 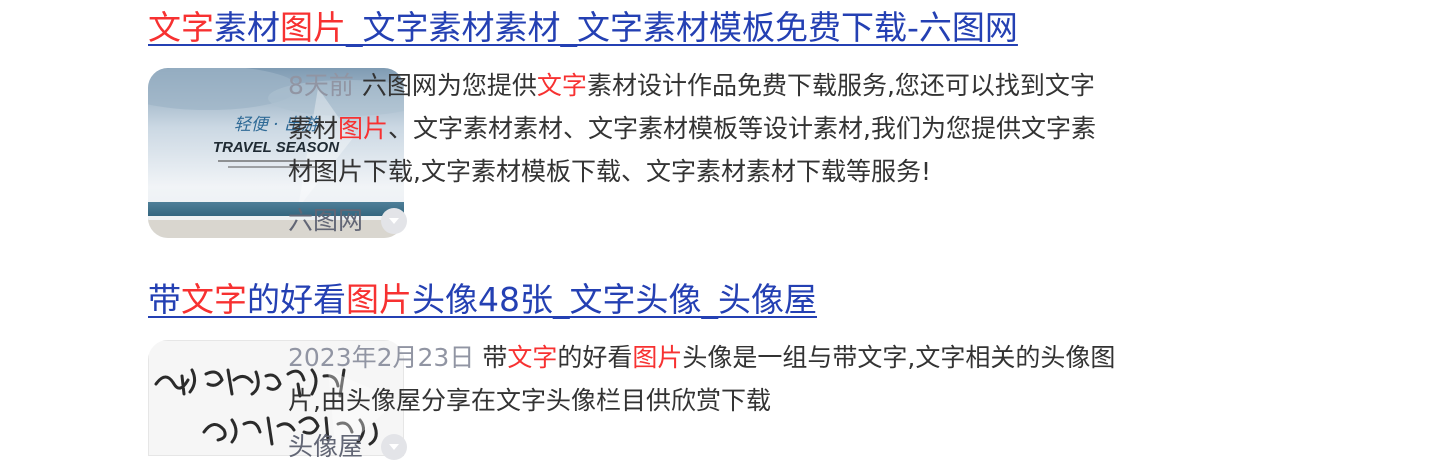 I want to click on title-segment: 素材, so click(x=247, y=27).